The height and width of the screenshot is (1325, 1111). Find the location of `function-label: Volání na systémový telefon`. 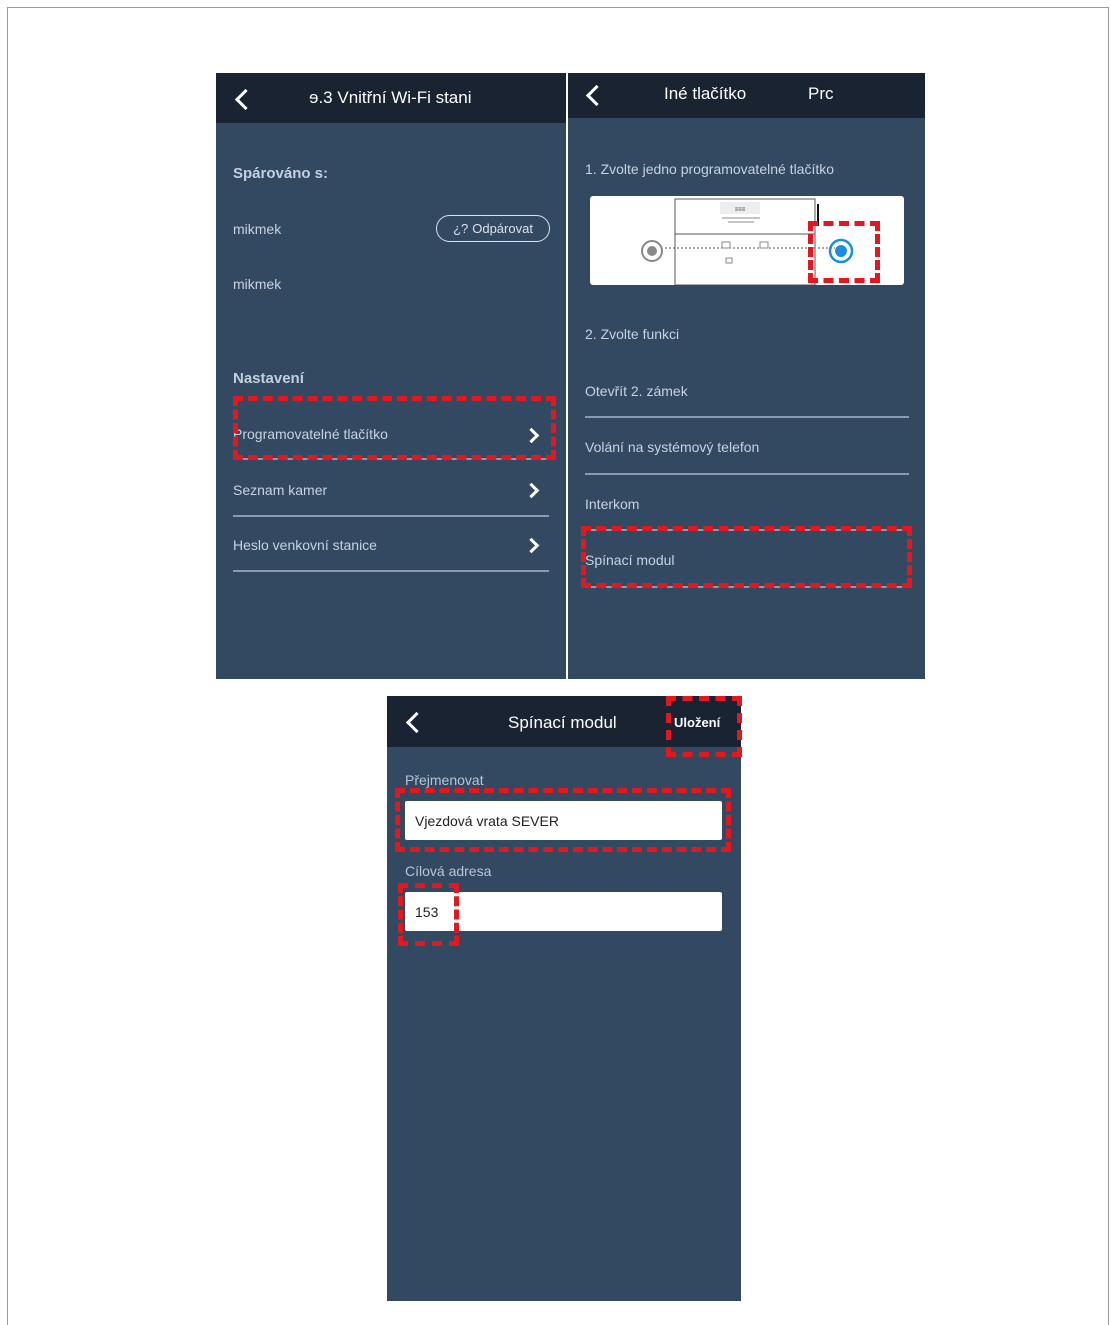

function-label: Volání na systémový telefon is located at coordinates (672, 447).